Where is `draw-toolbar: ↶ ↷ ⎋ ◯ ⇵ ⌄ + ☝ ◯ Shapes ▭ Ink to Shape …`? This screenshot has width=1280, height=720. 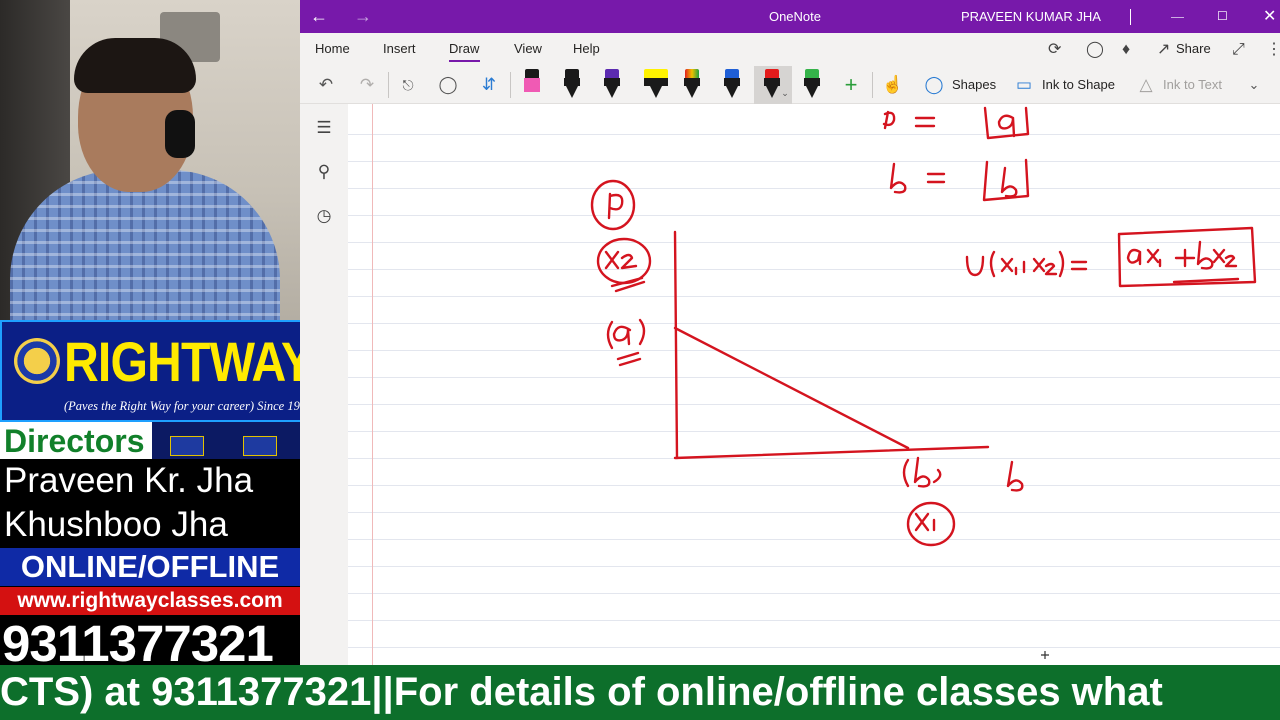 draw-toolbar: ↶ ↷ ⎋ ◯ ⇵ ⌄ + ☝ ◯ Shapes ▭ Ink to Shape … is located at coordinates (790, 85).